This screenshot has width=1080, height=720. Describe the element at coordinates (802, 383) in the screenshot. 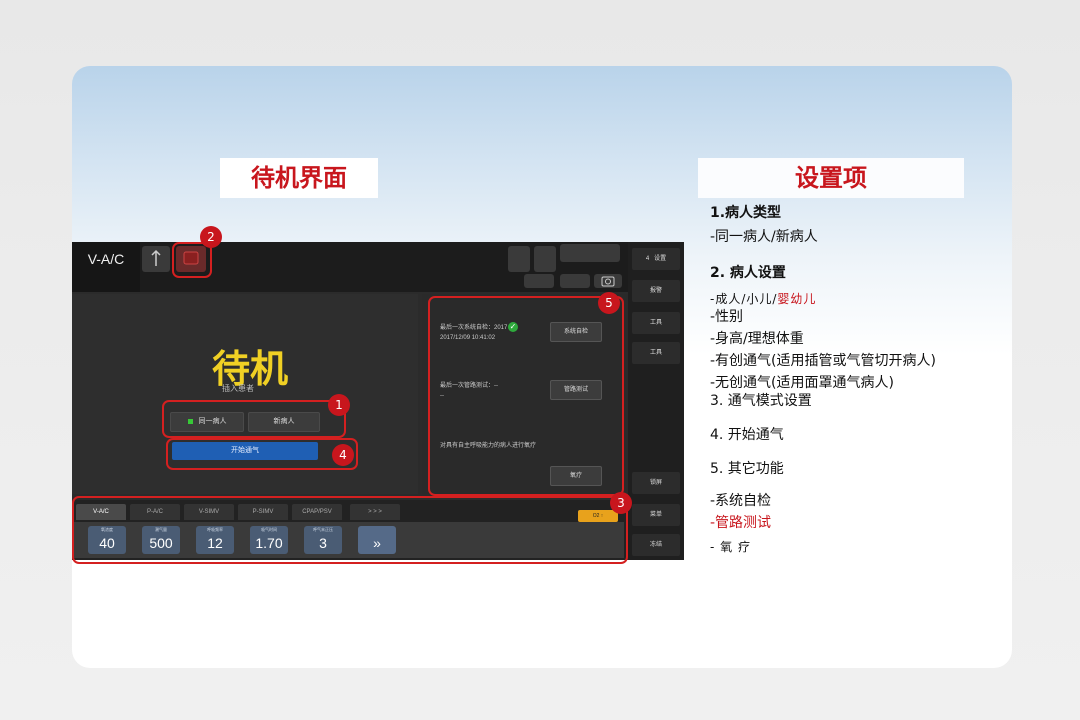

I see `list-item: -无创通气(适用面罩通气病人)` at that location.